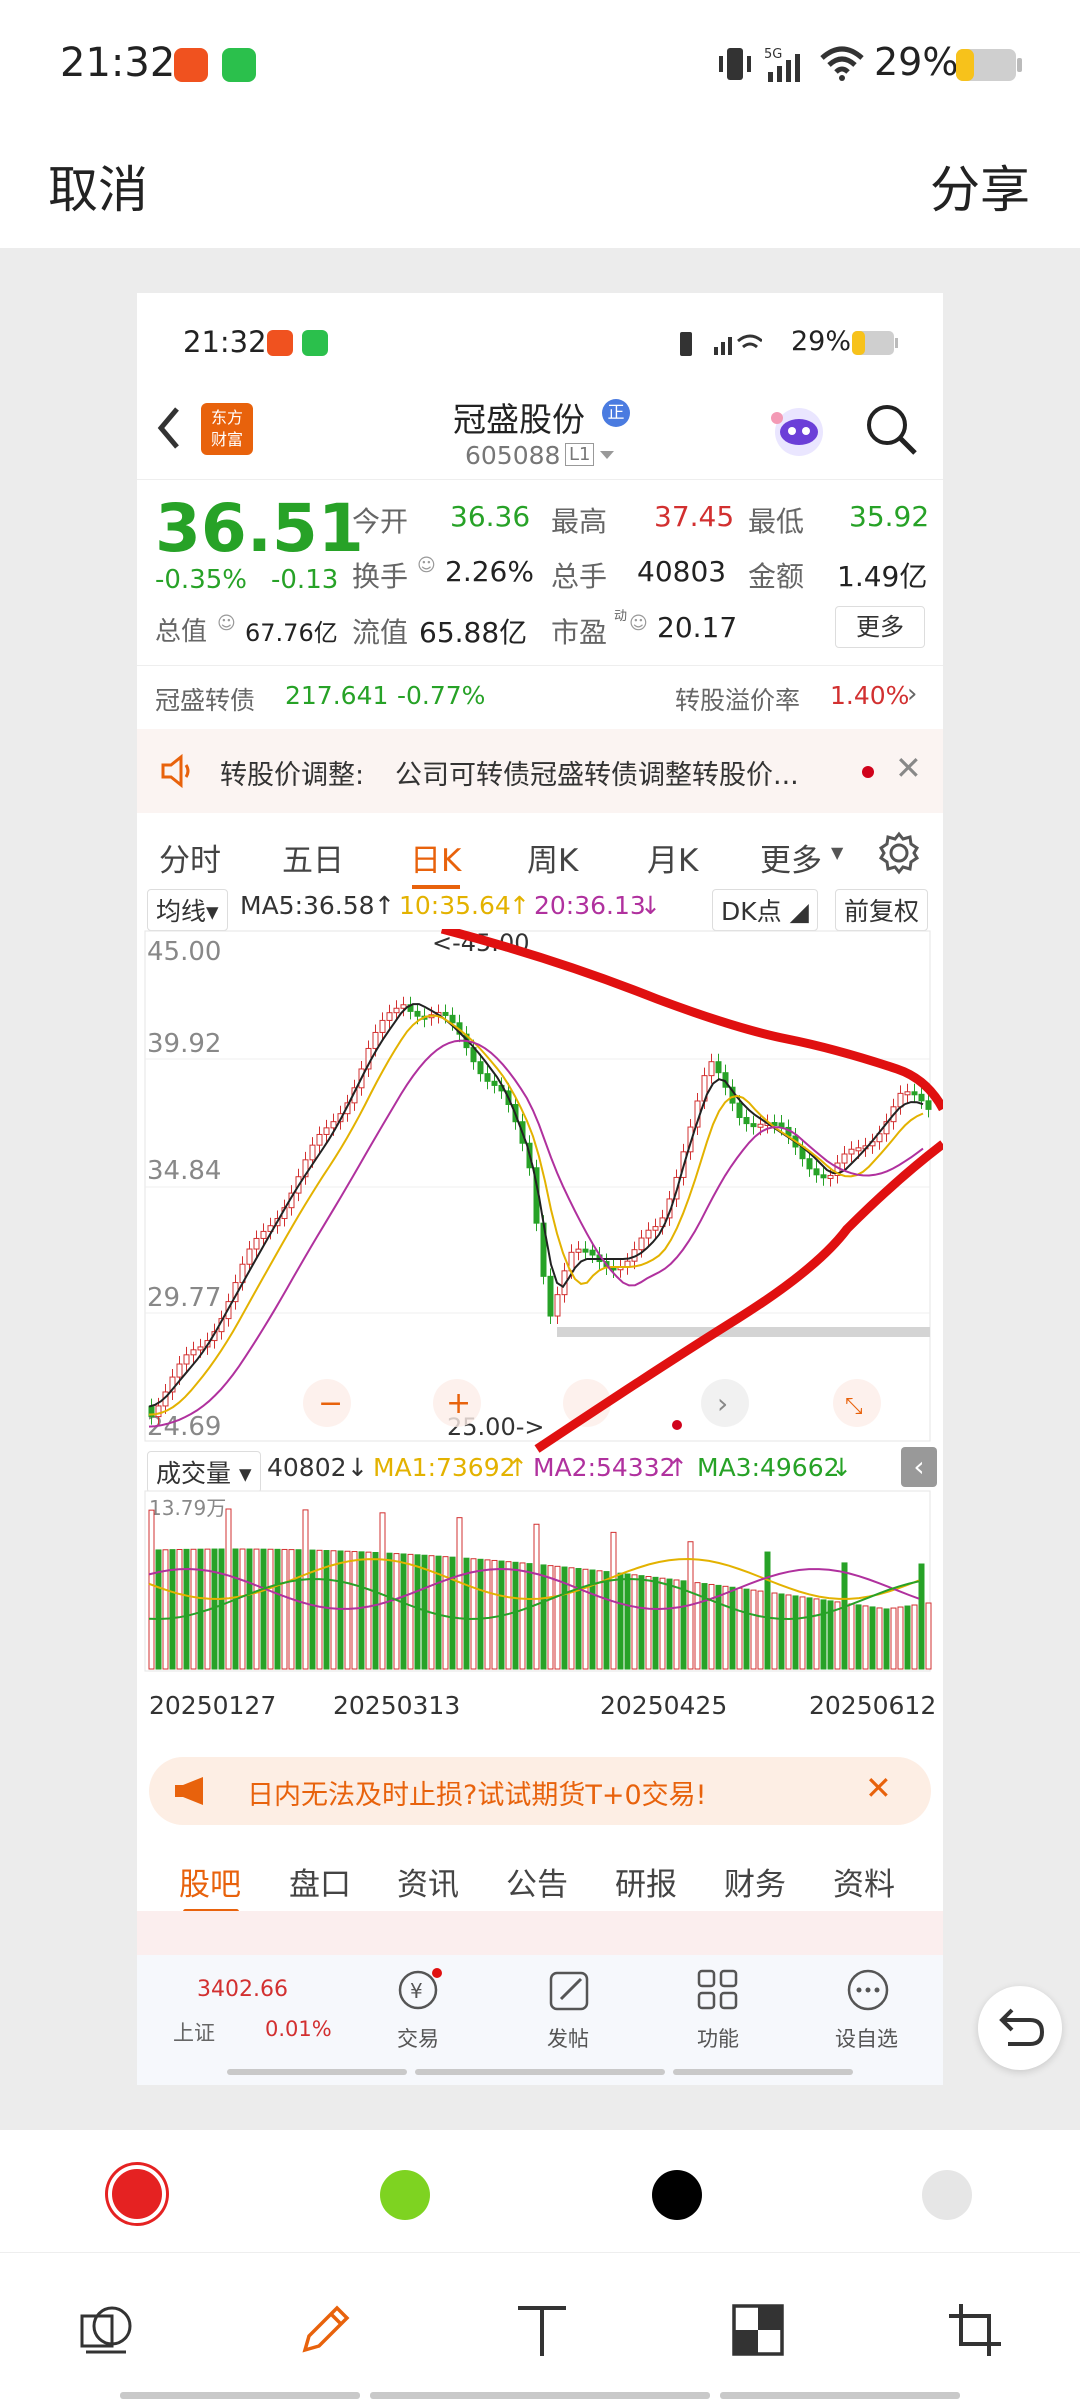 Image resolution: width=1080 pixels, height=2400 pixels. Describe the element at coordinates (194, 2033) in the screenshot. I see `index-name: 上证` at that location.